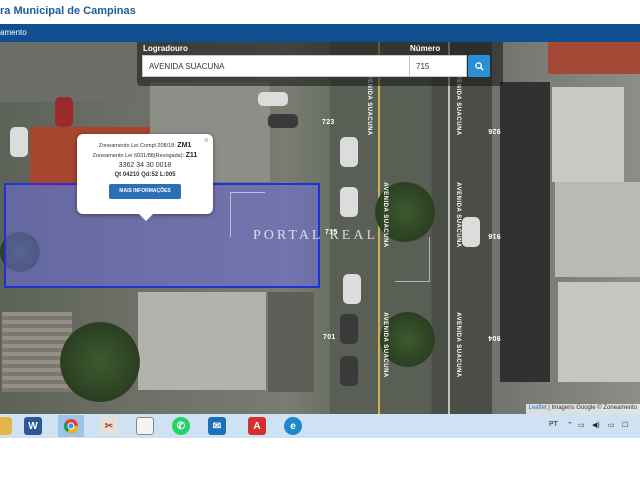  I want to click on zoning-revoked: Zoneamento Lei 6031/88(Revogada): Z11, so click(145, 155).